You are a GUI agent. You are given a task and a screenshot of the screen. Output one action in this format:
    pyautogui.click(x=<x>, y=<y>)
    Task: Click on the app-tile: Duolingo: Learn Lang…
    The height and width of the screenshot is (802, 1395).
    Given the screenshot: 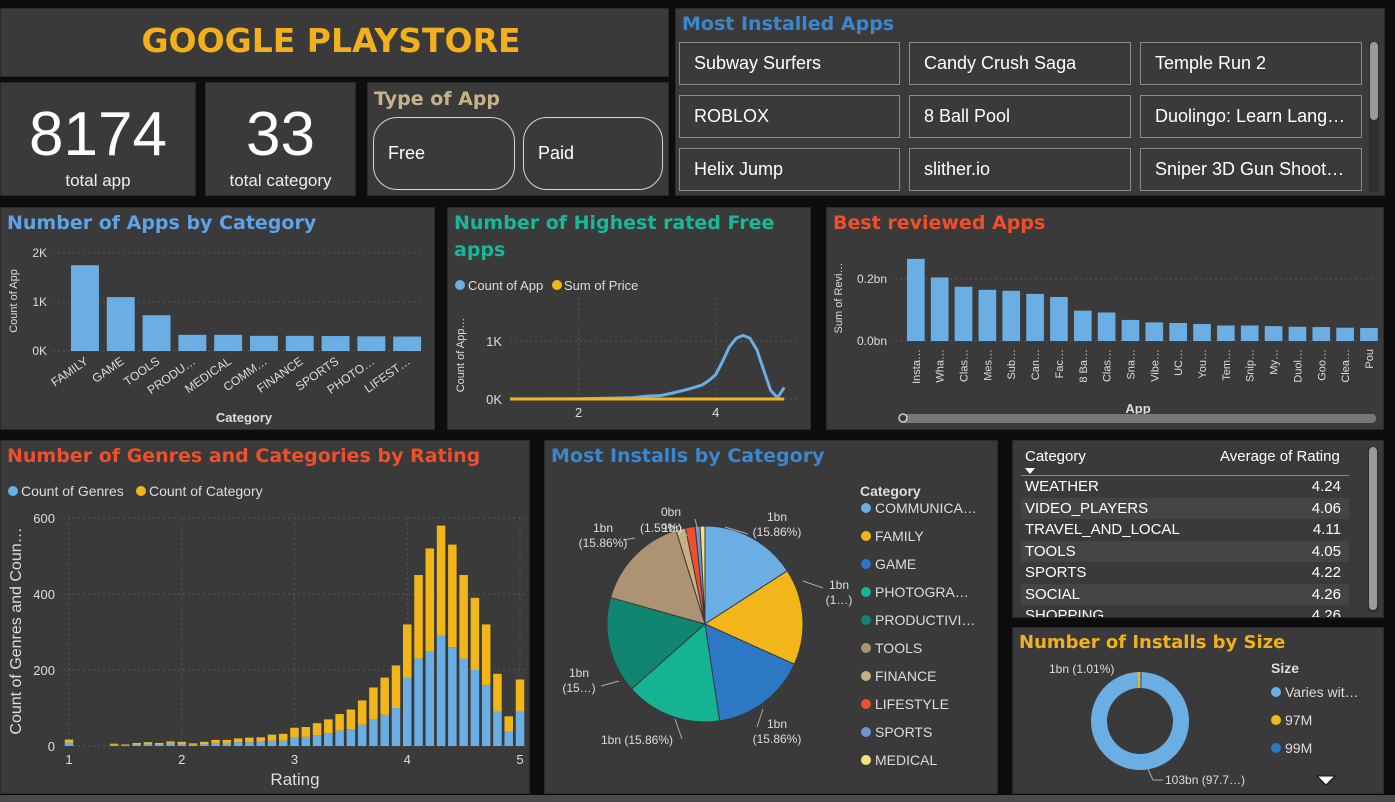 What is the action you would take?
    pyautogui.click(x=1251, y=116)
    